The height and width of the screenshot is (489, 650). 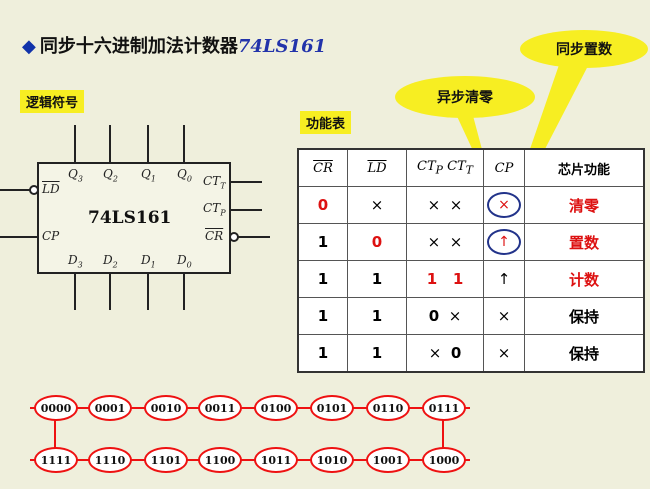 What do you see at coordinates (166, 460) in the screenshot?
I see `state-node-1101: 1101` at bounding box center [166, 460].